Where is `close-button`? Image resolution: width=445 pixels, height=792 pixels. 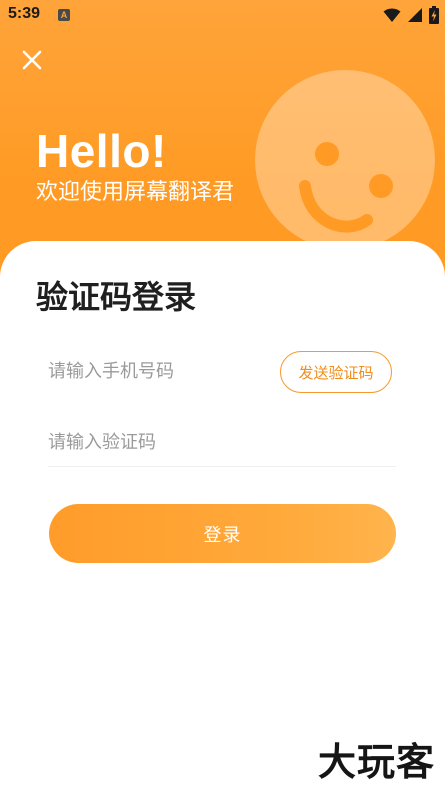
close-button is located at coordinates (32, 60).